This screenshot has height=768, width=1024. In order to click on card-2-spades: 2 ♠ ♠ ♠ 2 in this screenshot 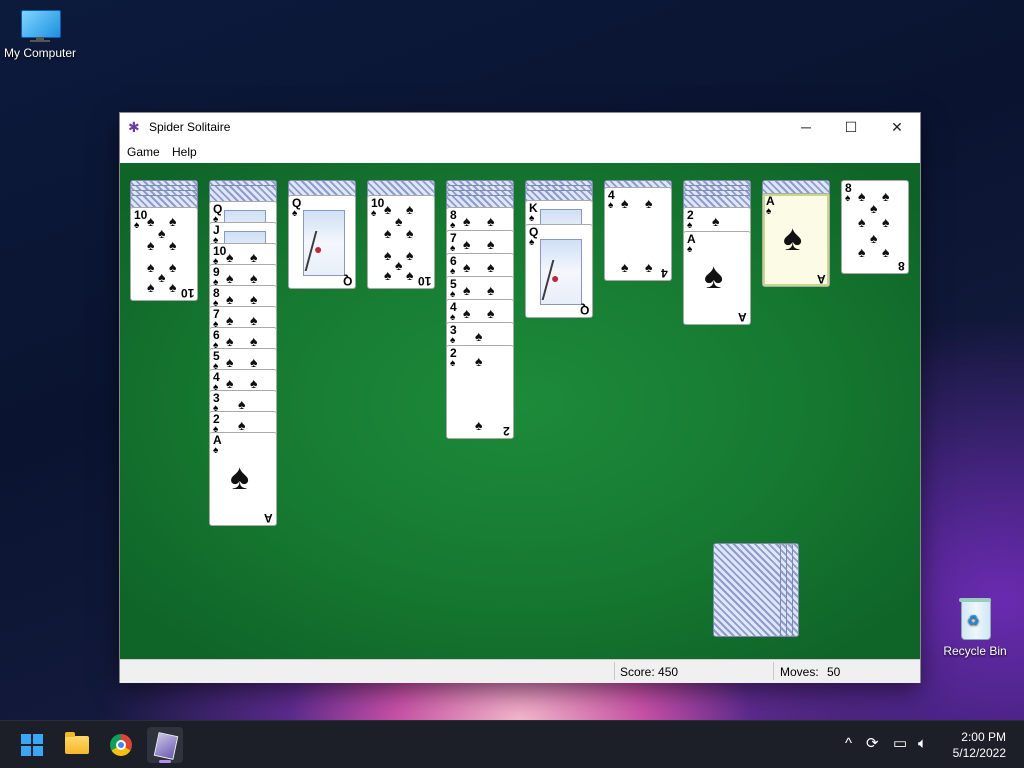, I will do `click(480, 392)`.